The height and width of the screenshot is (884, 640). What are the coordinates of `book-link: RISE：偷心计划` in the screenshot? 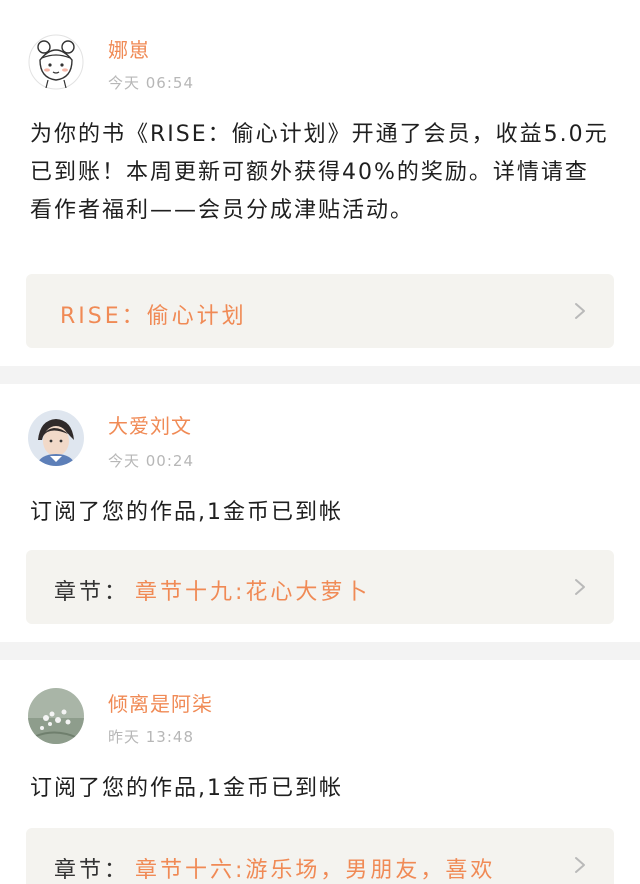 It's located at (320, 311).